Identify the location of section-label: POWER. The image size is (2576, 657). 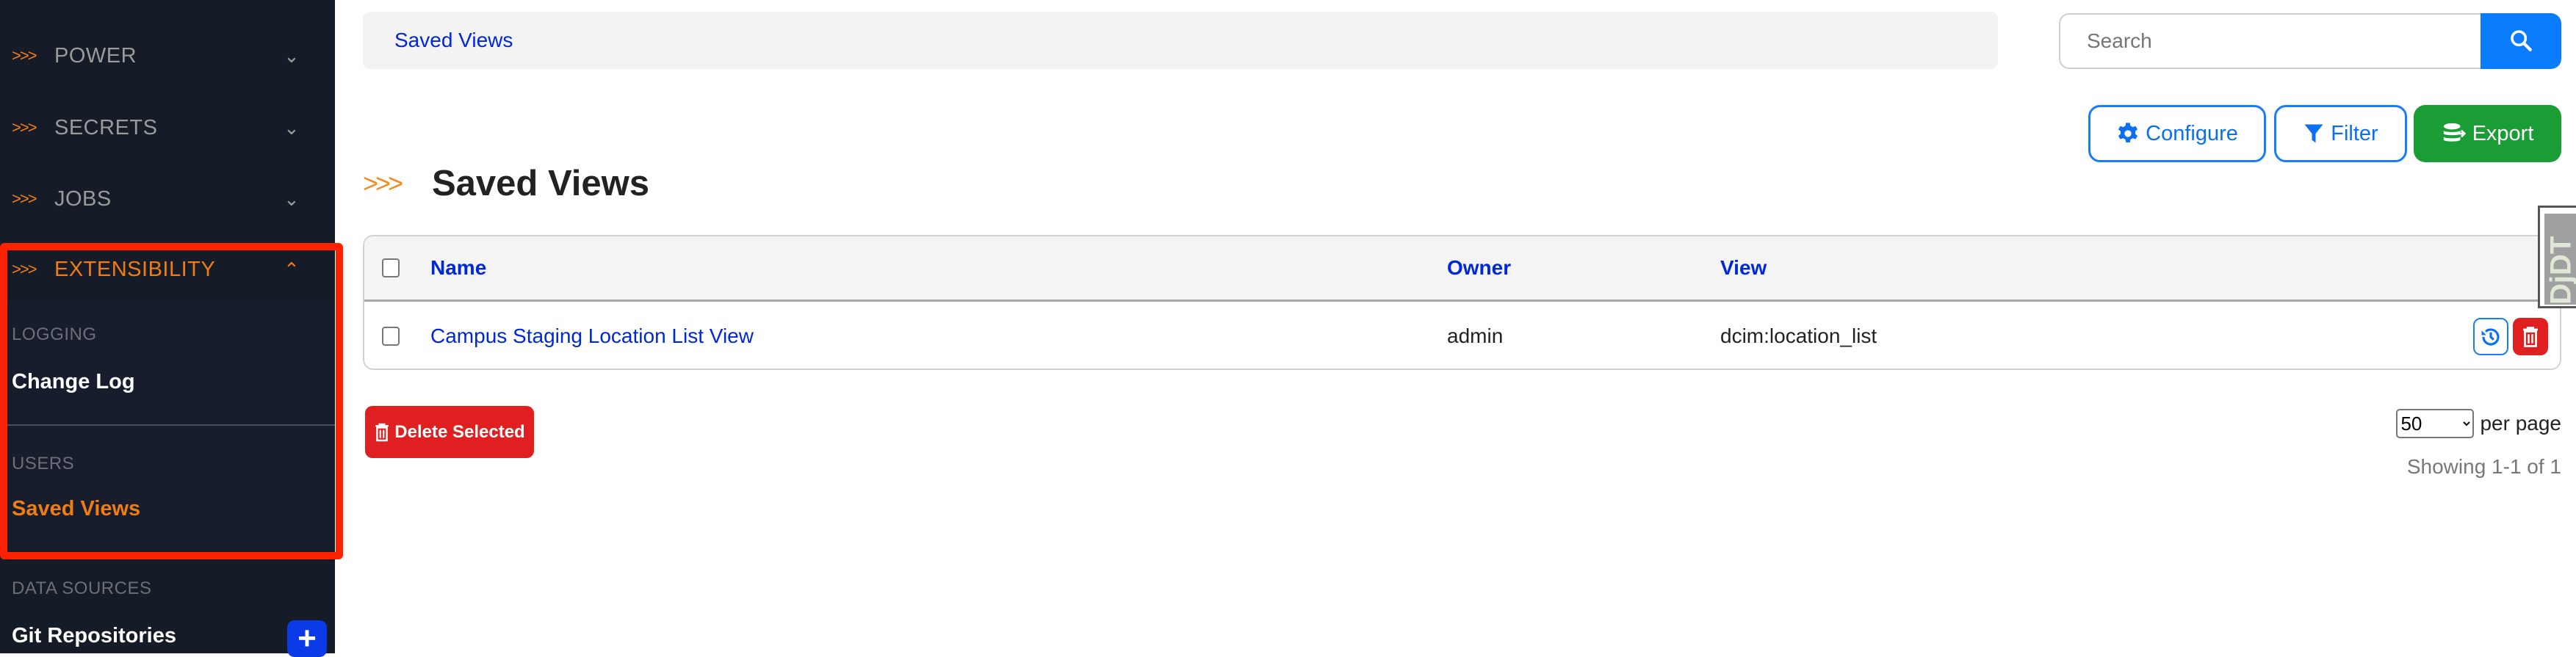
(96, 55).